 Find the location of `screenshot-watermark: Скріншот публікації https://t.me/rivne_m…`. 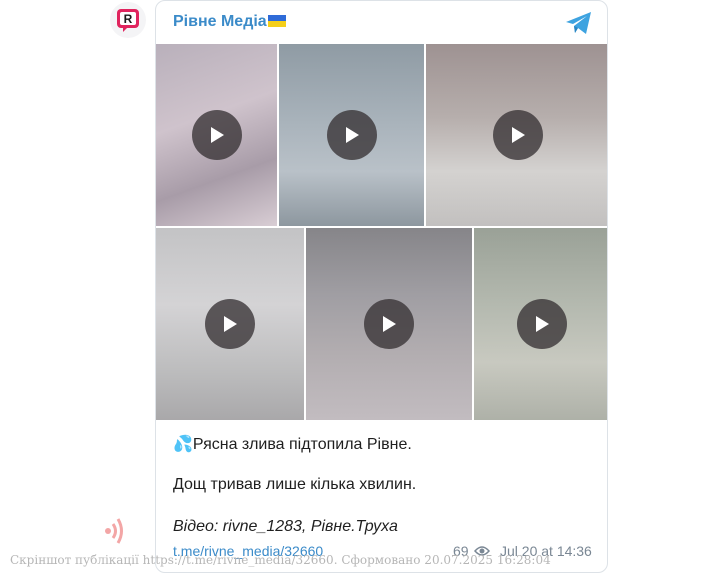

screenshot-watermark: Скріншот публікації https://t.me/rivne_m… is located at coordinates (280, 560).